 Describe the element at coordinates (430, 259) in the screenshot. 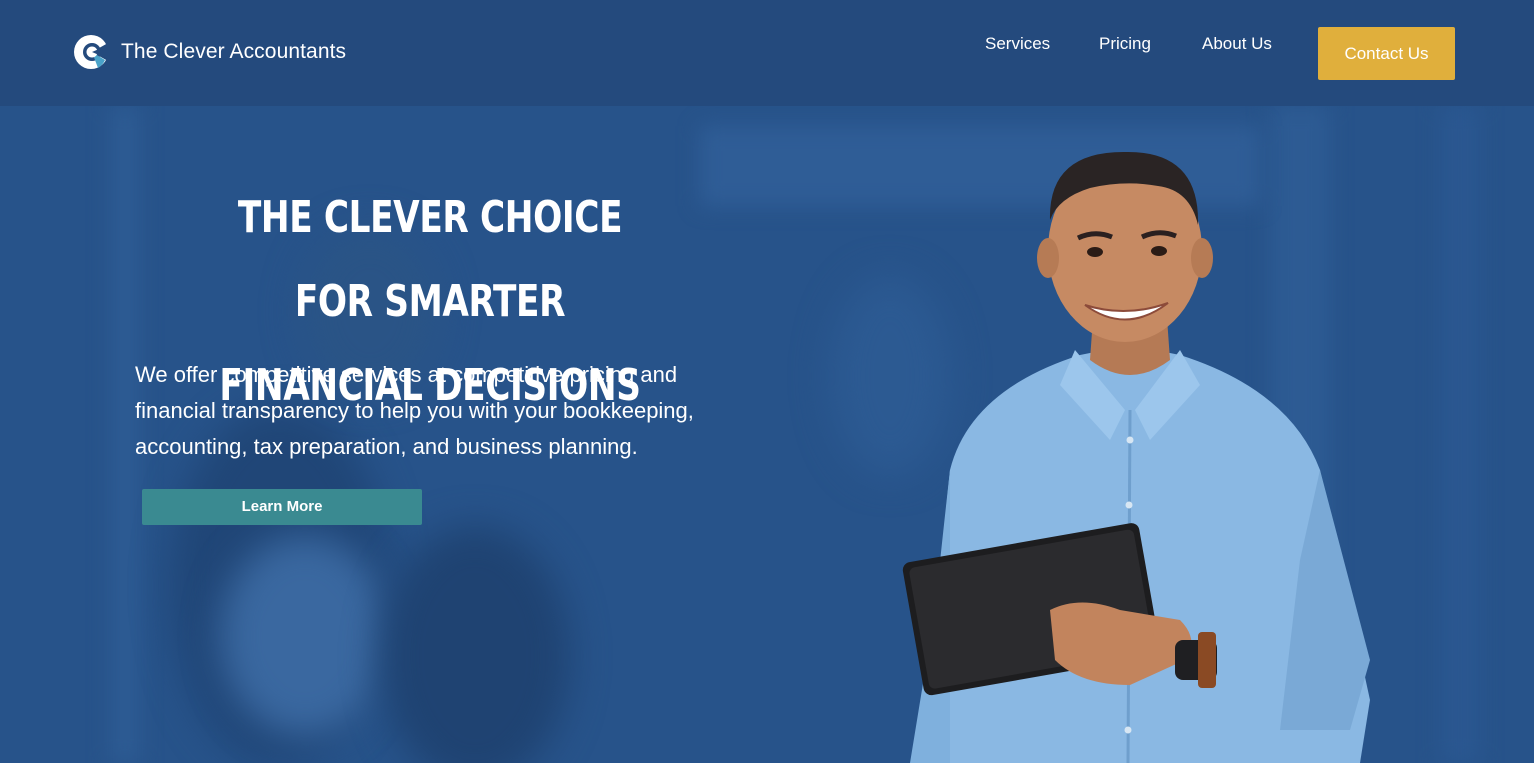

I see `hero-headline-line-1: THE CLEVER CHOICE FOR SMARTER` at that location.